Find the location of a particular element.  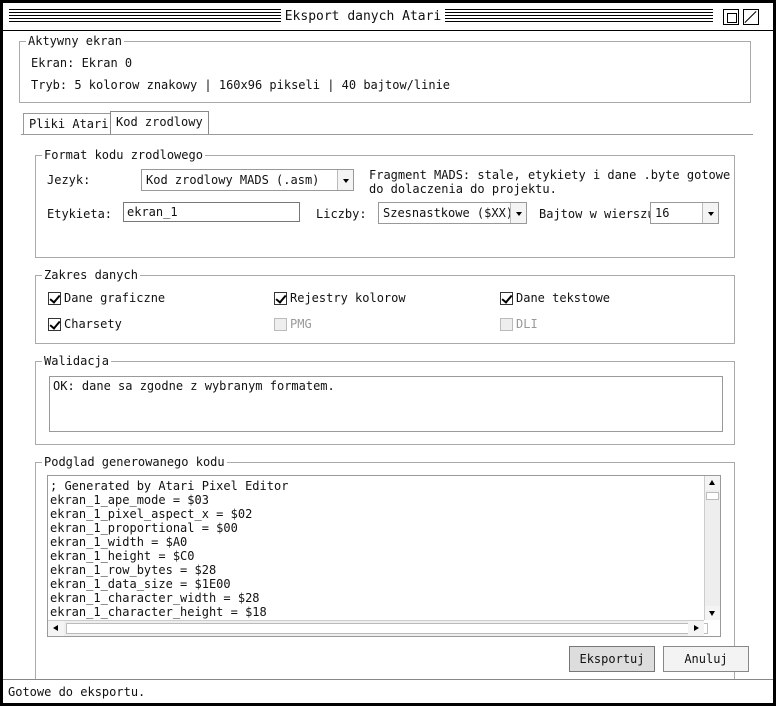

checkbox-label: DLI is located at coordinates (527, 324).